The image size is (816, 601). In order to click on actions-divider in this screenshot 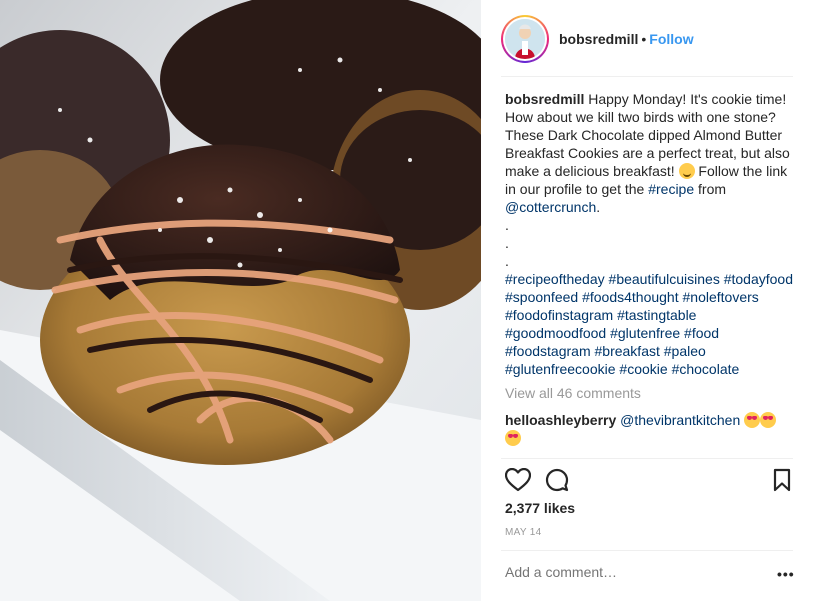, I will do `click(647, 458)`.